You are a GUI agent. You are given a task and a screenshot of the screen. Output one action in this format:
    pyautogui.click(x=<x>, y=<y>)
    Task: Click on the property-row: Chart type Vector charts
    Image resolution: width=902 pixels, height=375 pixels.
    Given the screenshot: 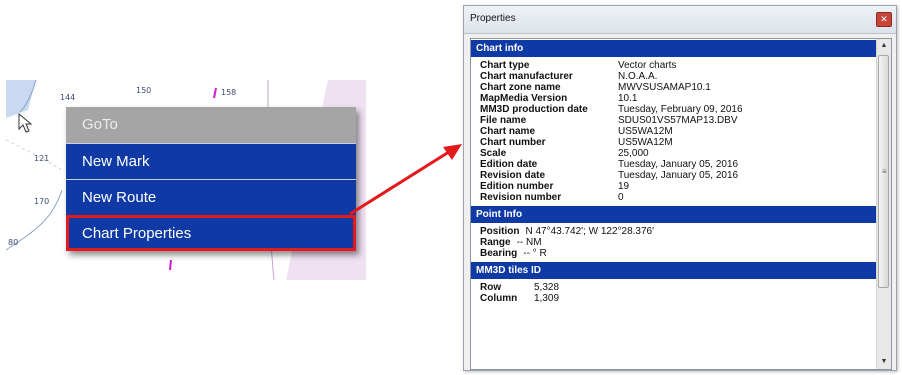 What is the action you would take?
    pyautogui.click(x=678, y=65)
    